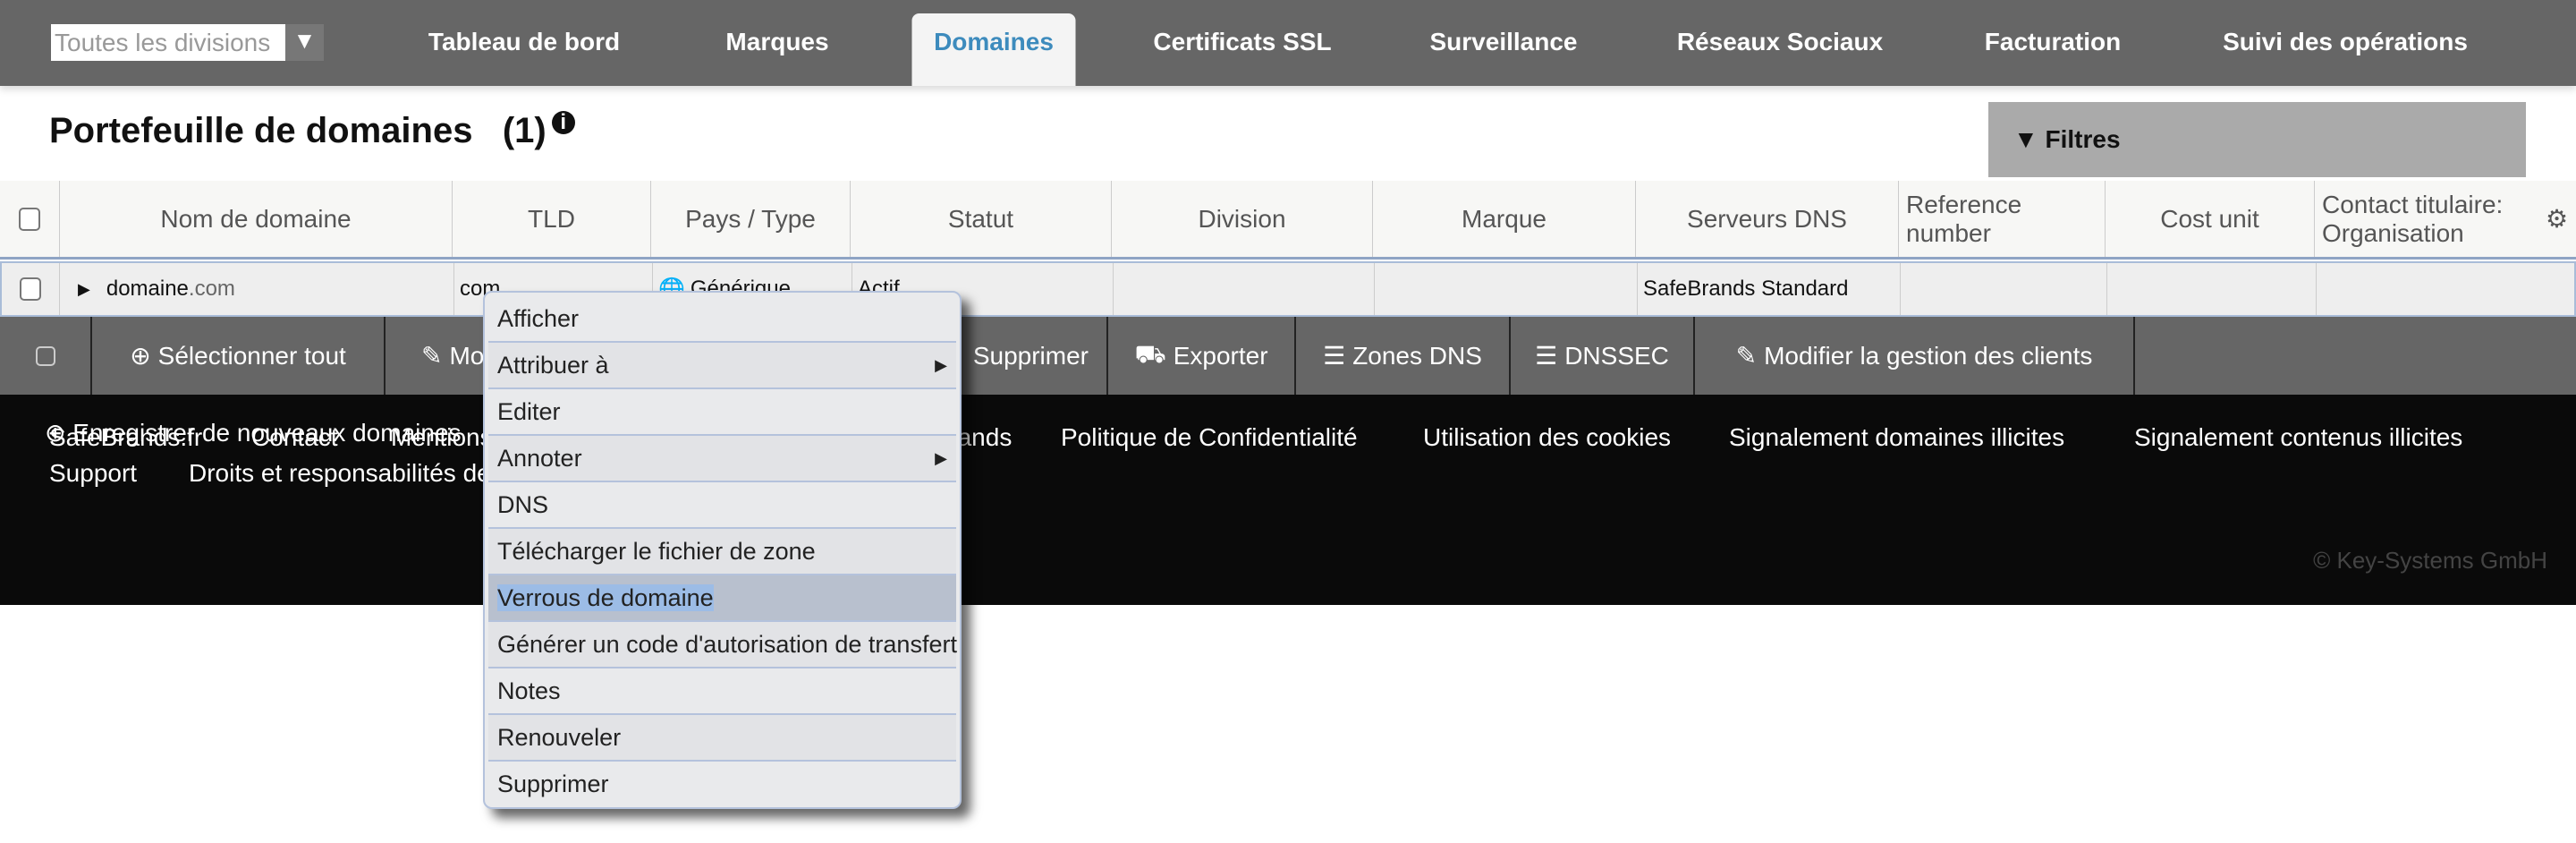  Describe the element at coordinates (605, 597) in the screenshot. I see `menu-label: Verrous de domaine` at that location.